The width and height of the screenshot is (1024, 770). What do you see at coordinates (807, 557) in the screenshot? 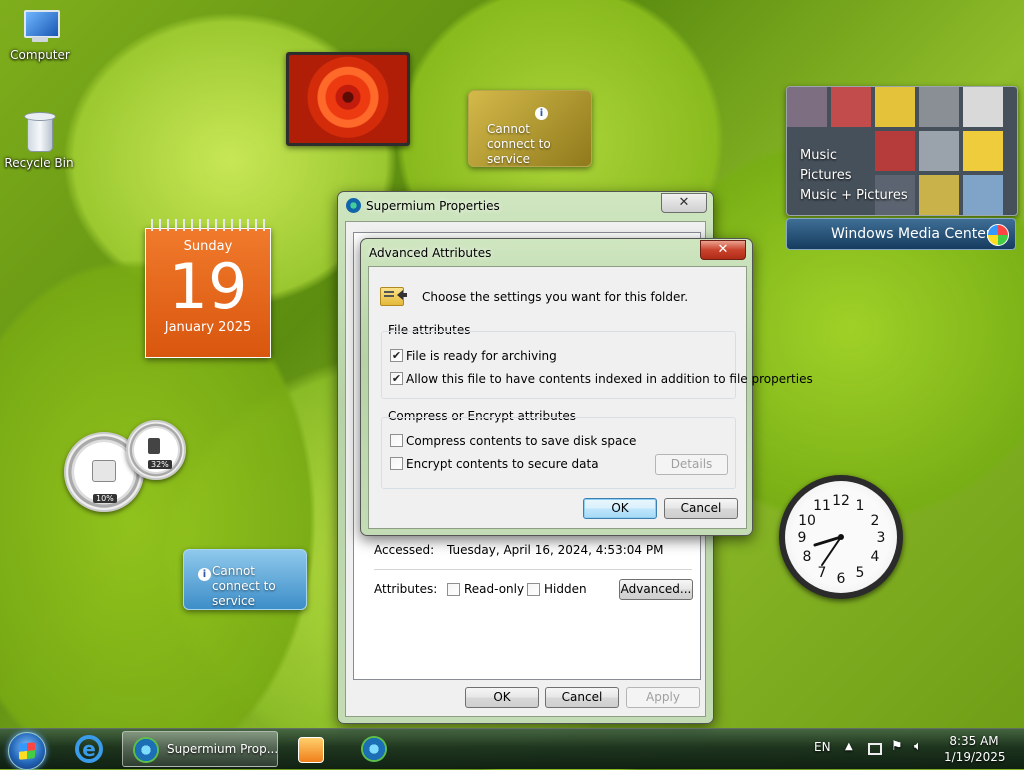
I see `clock-number: 8` at bounding box center [807, 557].